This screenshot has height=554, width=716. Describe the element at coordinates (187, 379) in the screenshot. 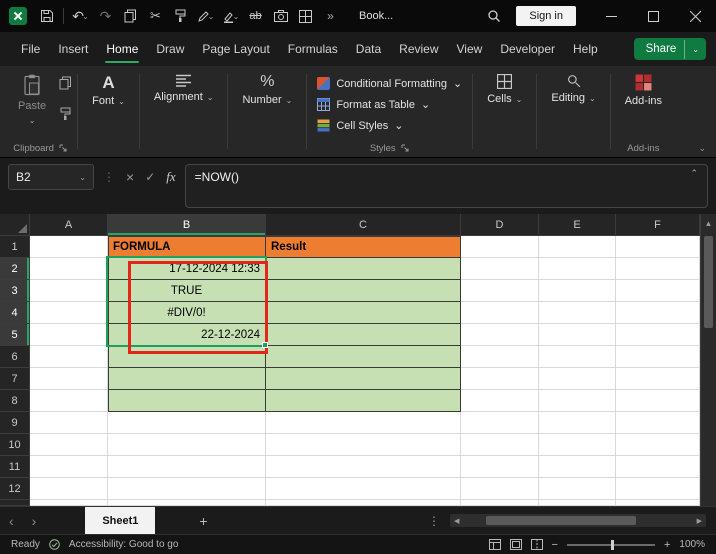

I see `cell-B7` at that location.